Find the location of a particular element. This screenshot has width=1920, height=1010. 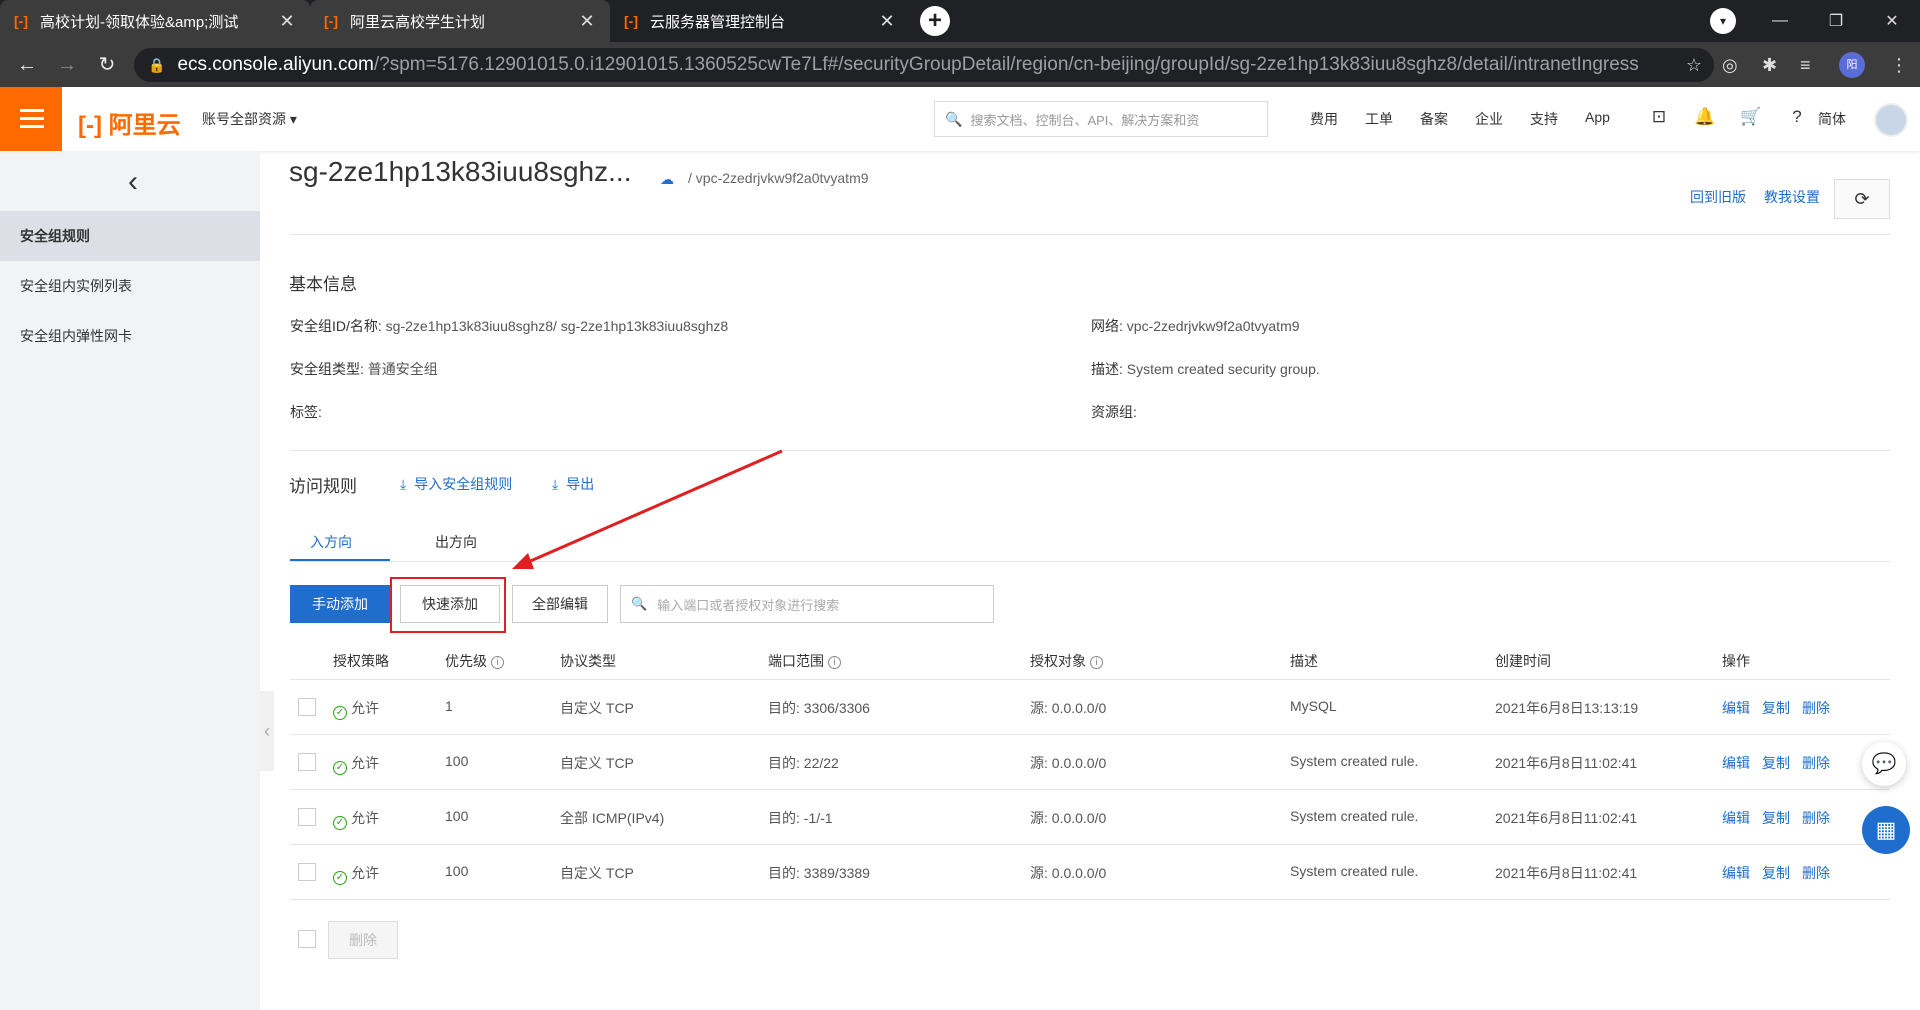

minimize-icon: — is located at coordinates (1780, 21).